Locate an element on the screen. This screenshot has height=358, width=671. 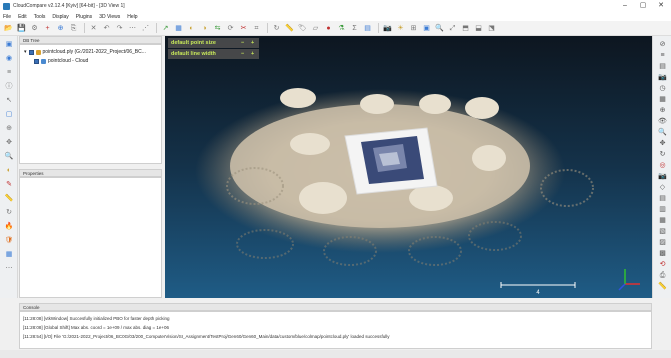
sphere-icon: ● is located at coordinates (328, 28).